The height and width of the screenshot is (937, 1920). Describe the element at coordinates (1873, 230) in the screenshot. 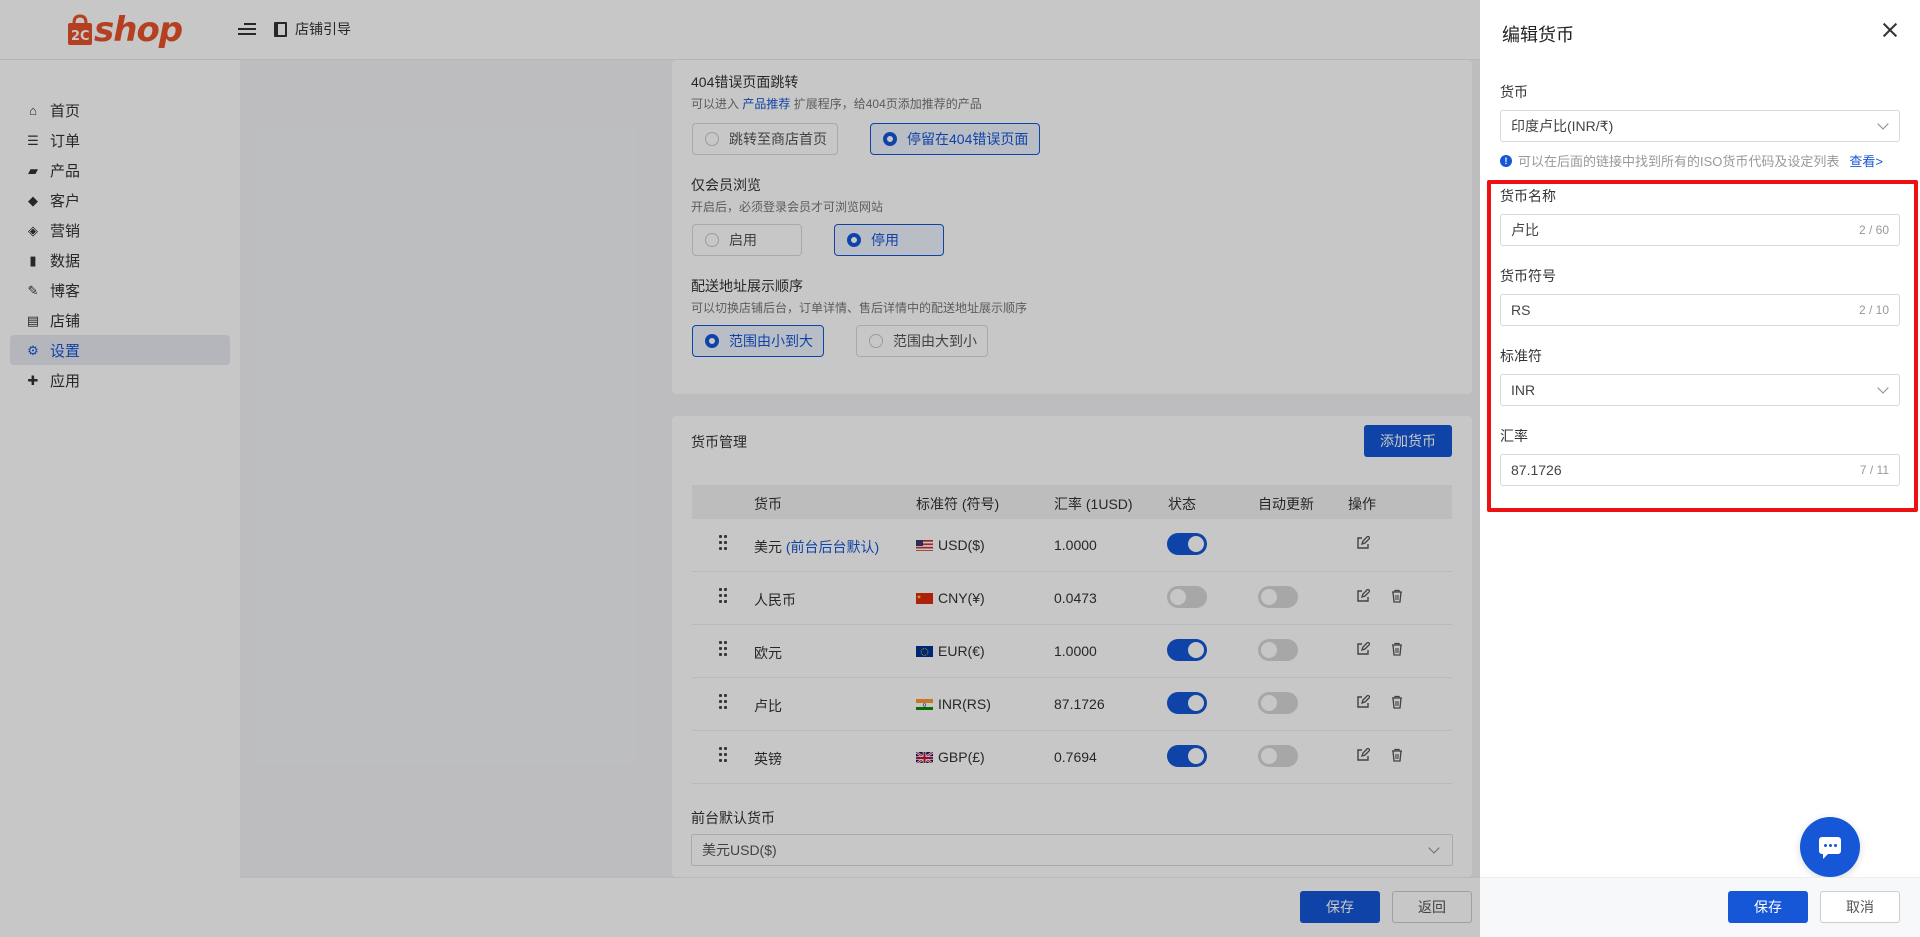

I see `char-count: 2 / 60` at that location.